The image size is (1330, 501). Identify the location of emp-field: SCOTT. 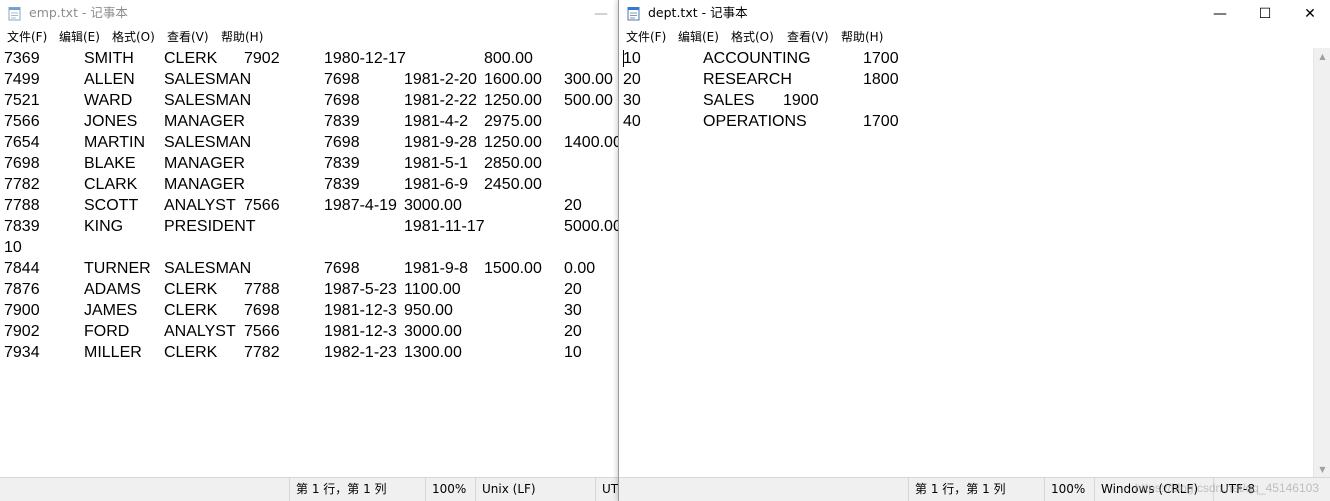
(111, 205).